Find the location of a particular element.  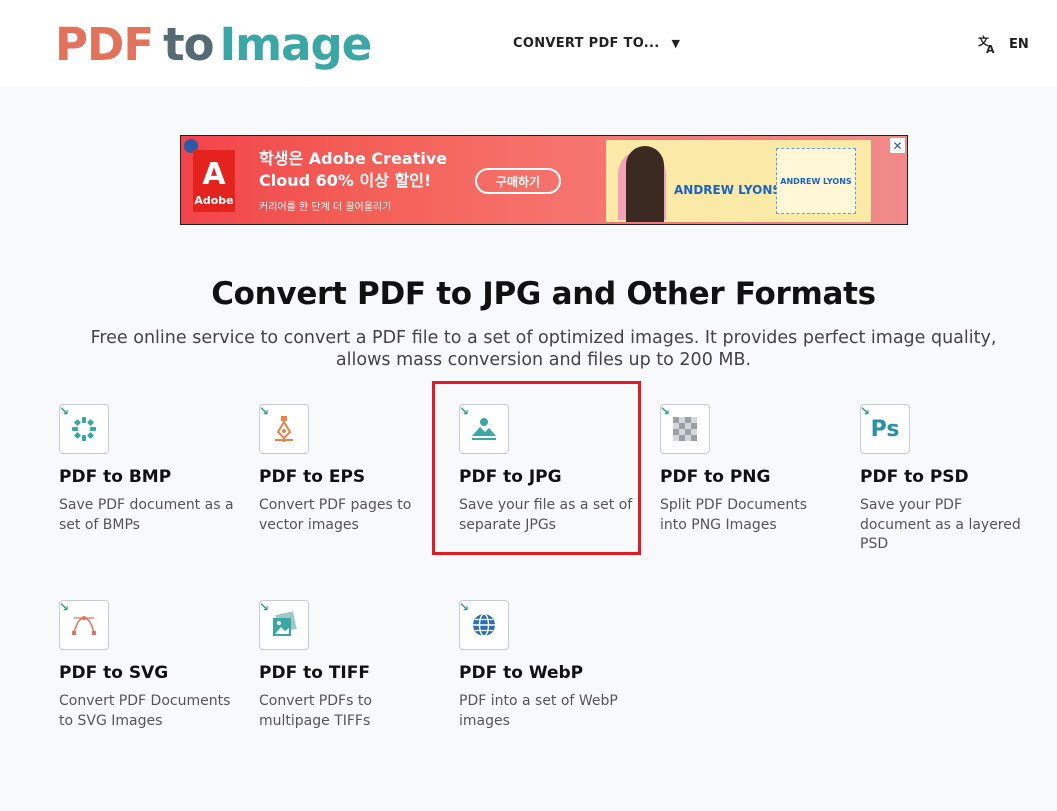

tool-name: PDF to SVG is located at coordinates (114, 673).